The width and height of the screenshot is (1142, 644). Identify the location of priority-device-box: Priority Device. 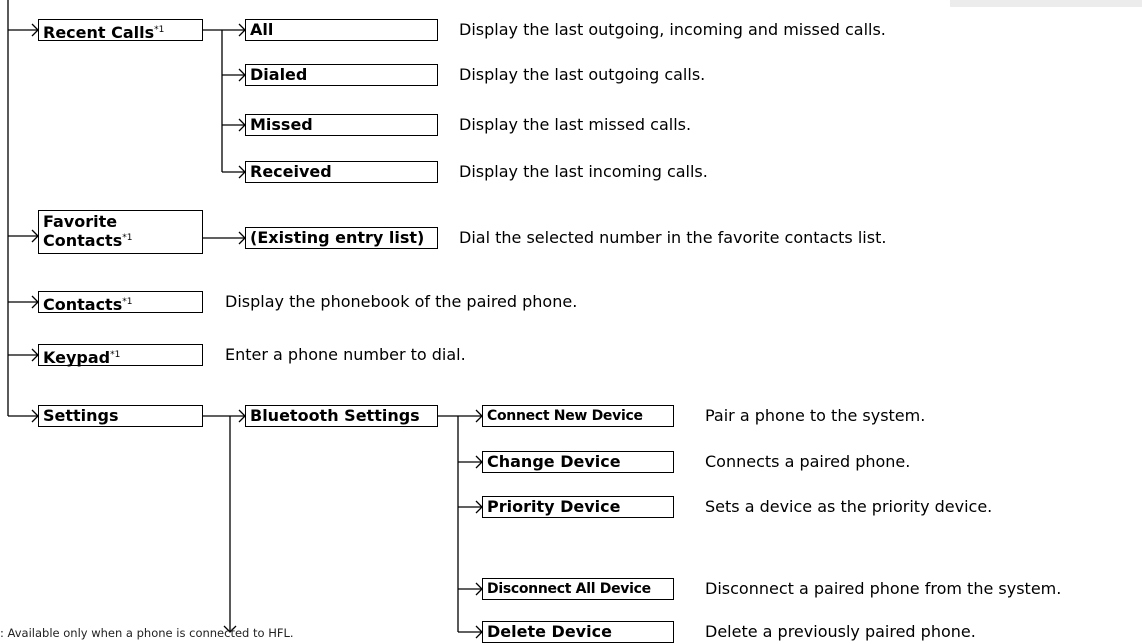
(578, 507).